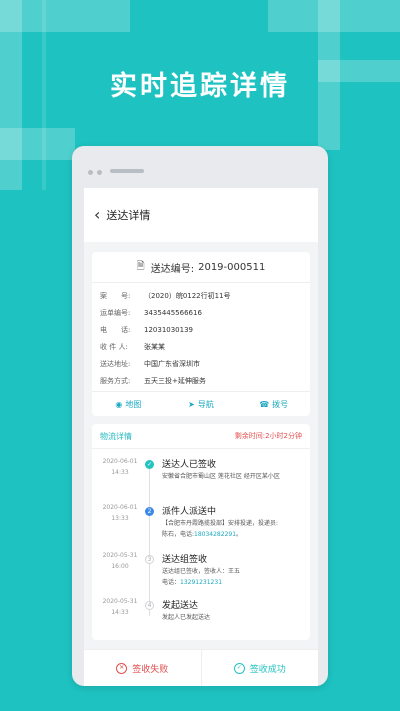  What do you see at coordinates (154, 346) in the screenshot?
I see `field-value: 张某某` at bounding box center [154, 346].